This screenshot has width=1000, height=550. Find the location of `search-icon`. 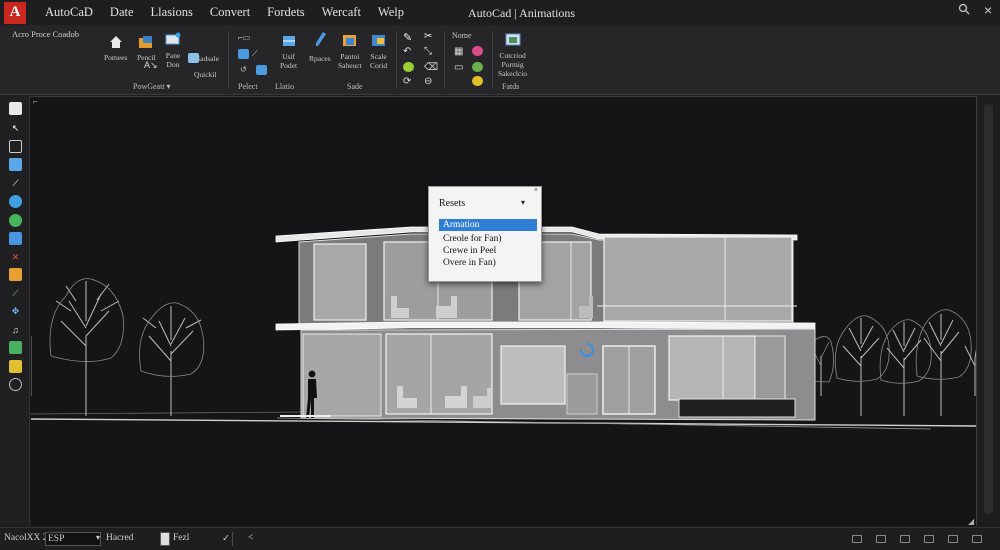

search-icon is located at coordinates (964, 10).